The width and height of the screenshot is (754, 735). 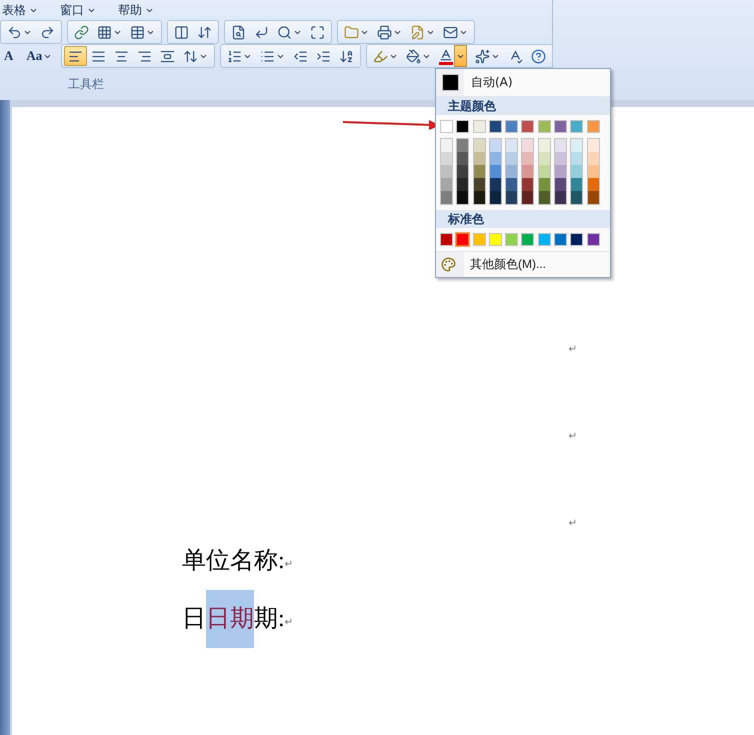 What do you see at coordinates (516, 56) in the screenshot?
I see `spell-check-icon` at bounding box center [516, 56].